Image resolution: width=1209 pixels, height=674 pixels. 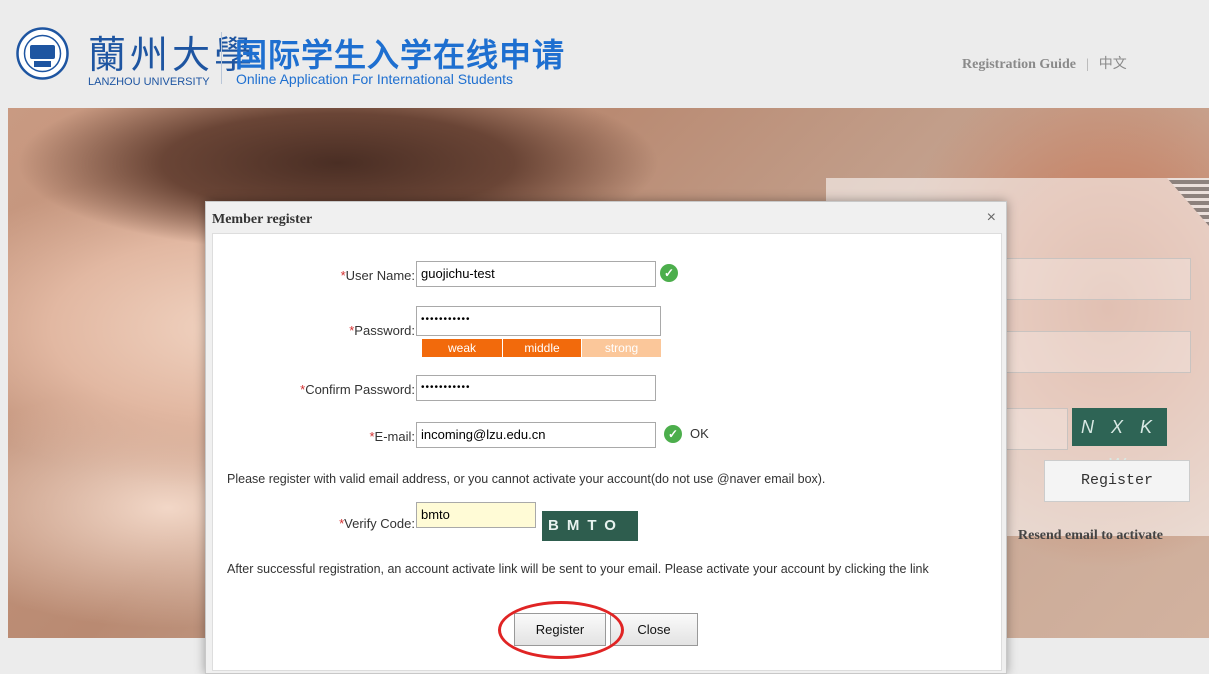 What do you see at coordinates (560, 629) in the screenshot?
I see `register-button: Register` at bounding box center [560, 629].